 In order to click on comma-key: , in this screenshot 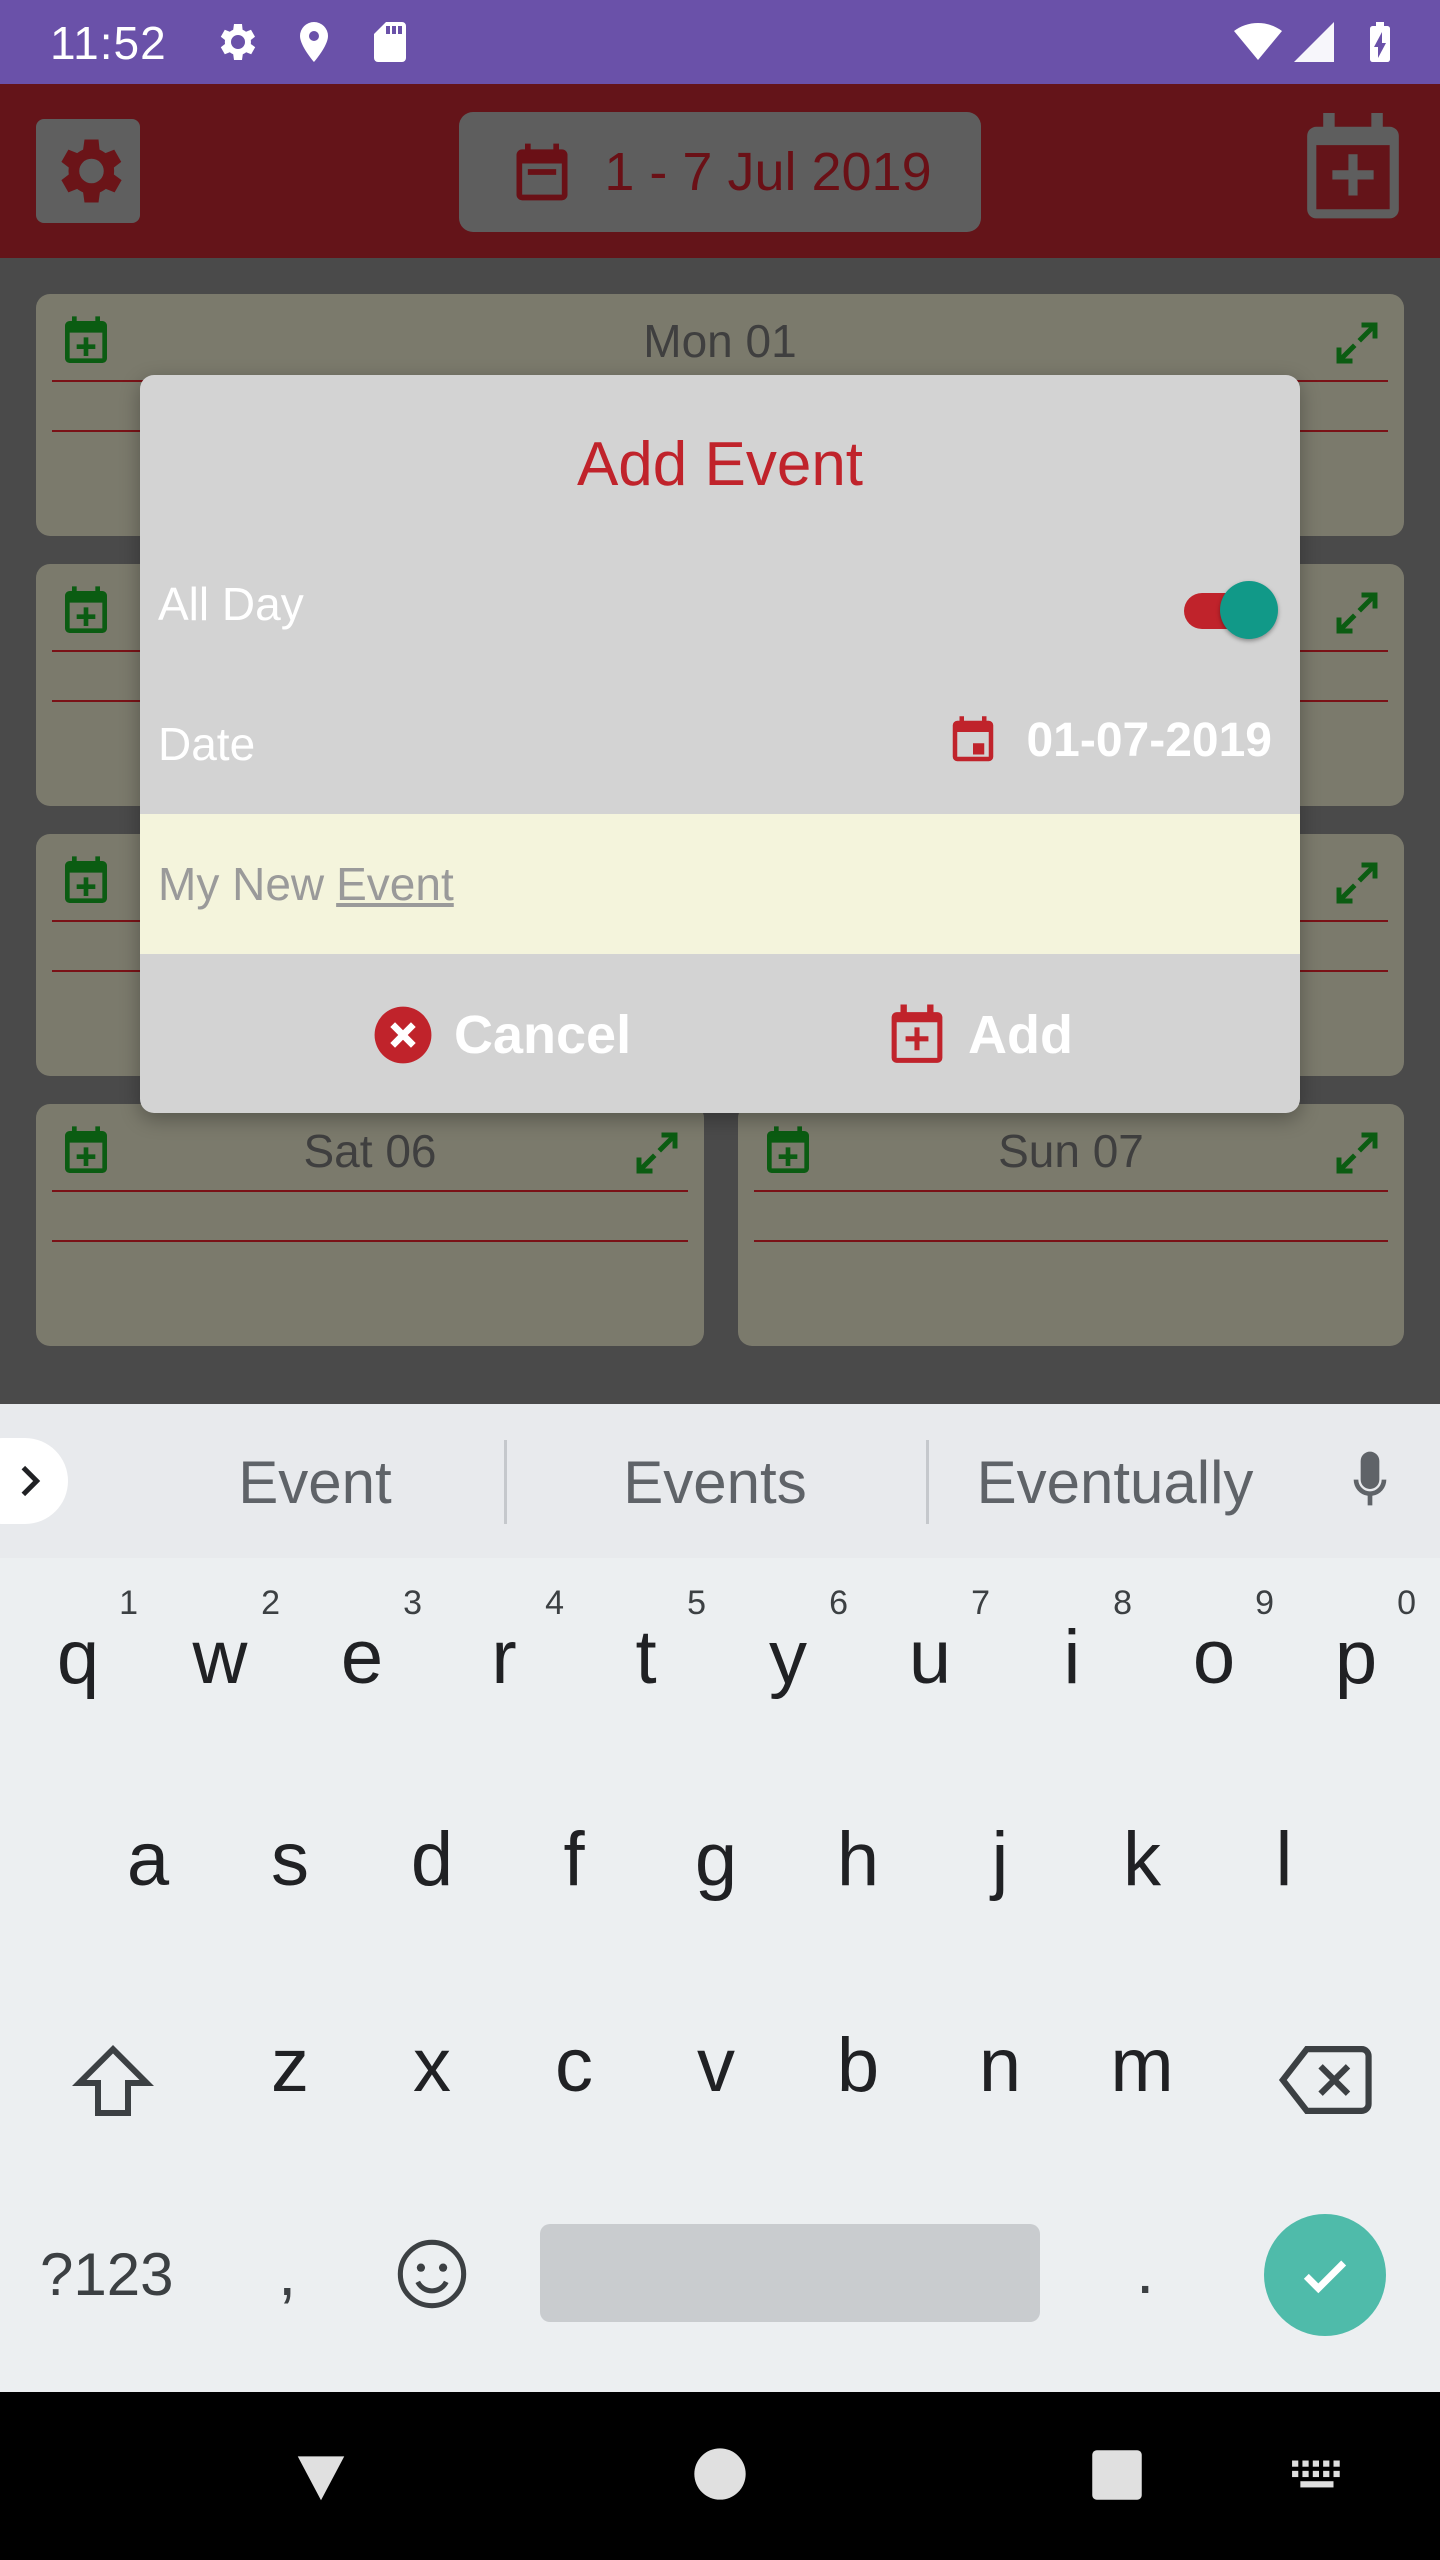, I will do `click(287, 2272)`.